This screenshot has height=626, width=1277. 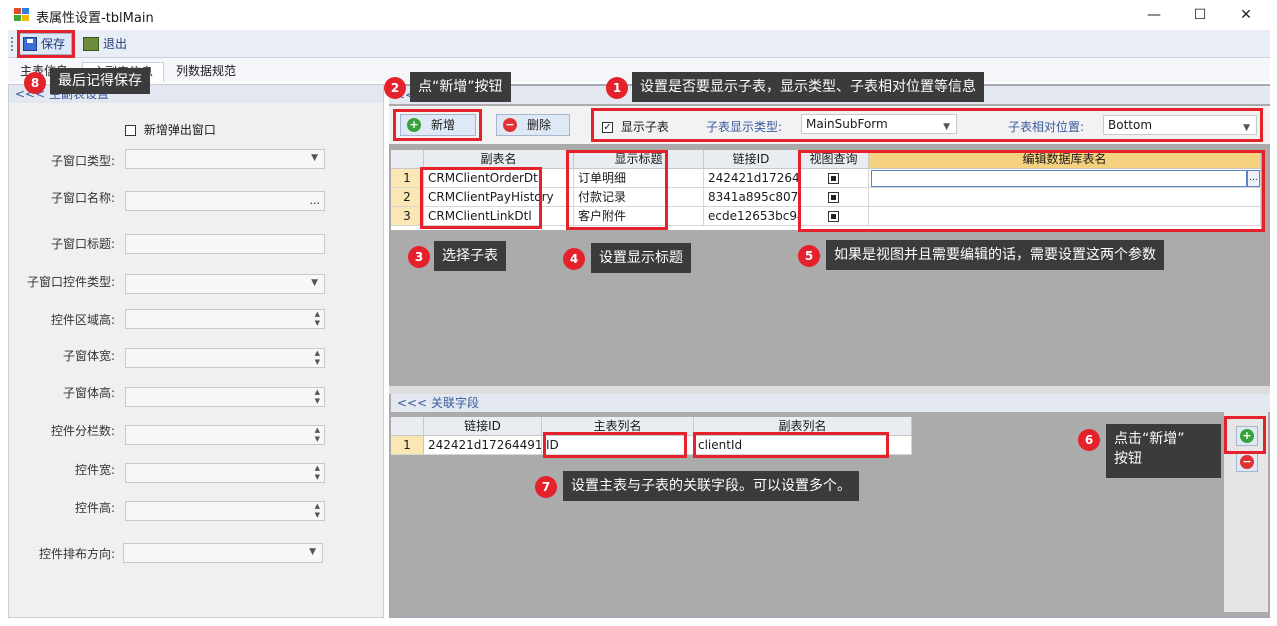 I want to click on delete-label: 删除, so click(x=539, y=125).